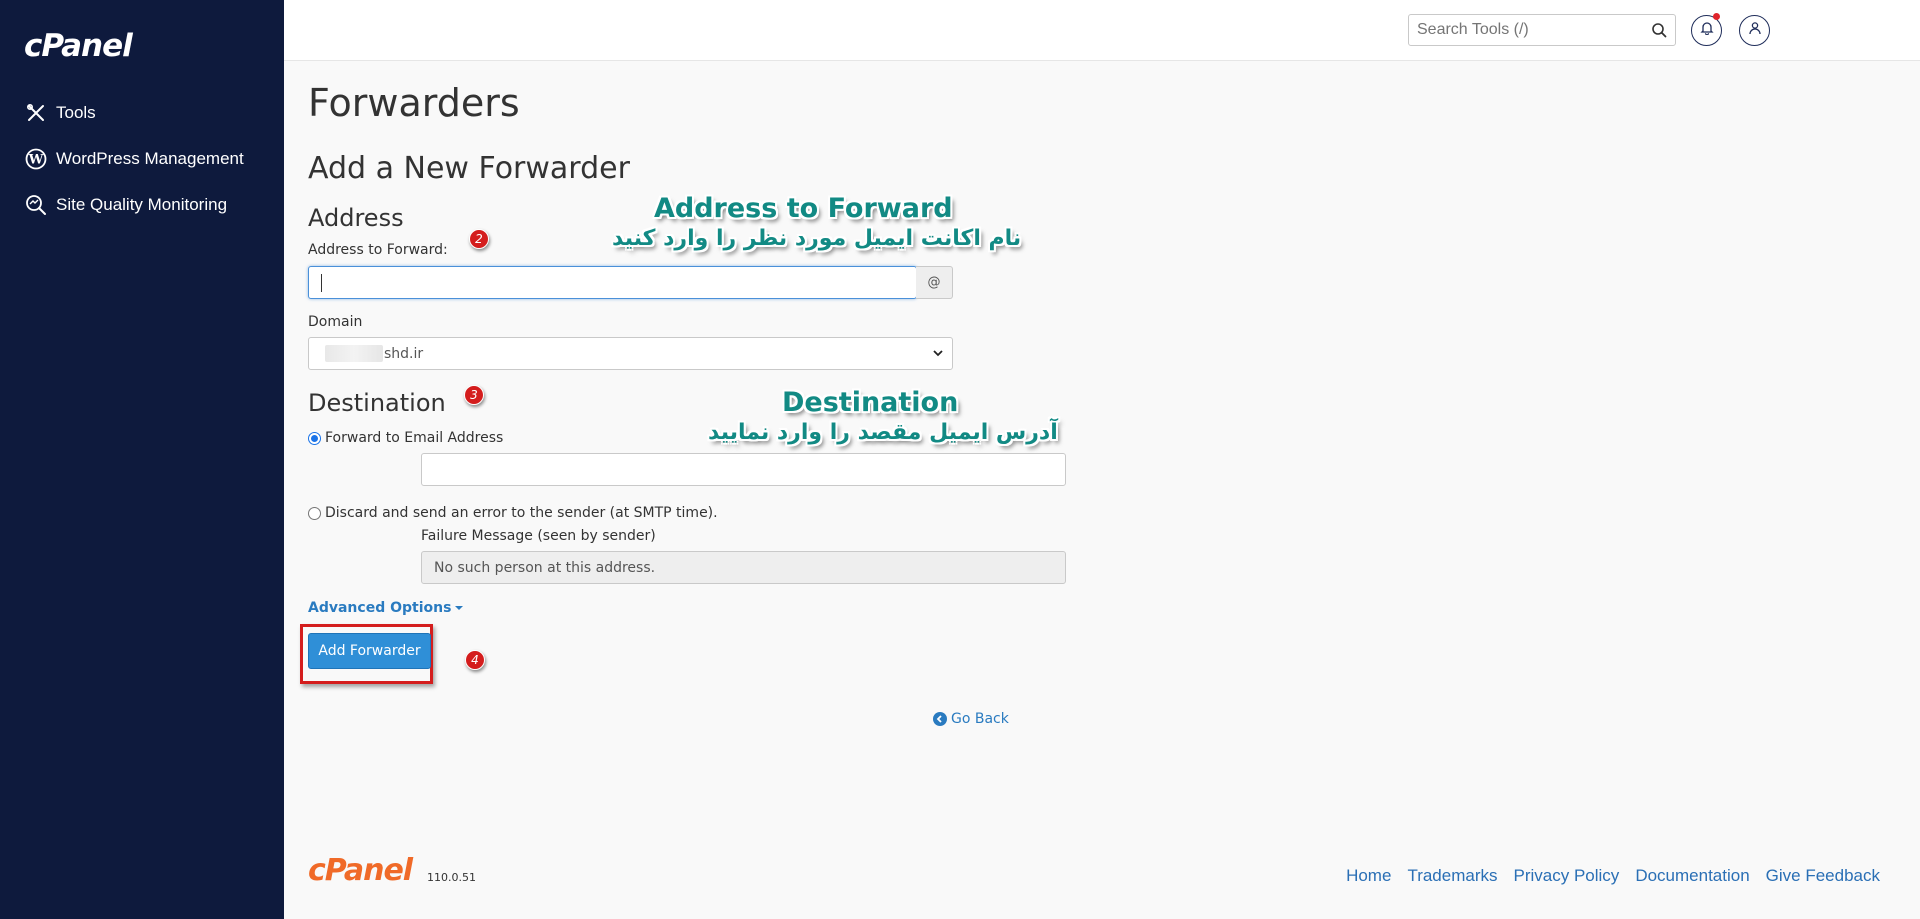 Image resolution: width=1920 pixels, height=919 pixels. Describe the element at coordinates (314, 513) in the screenshot. I see `discard-radio` at that location.